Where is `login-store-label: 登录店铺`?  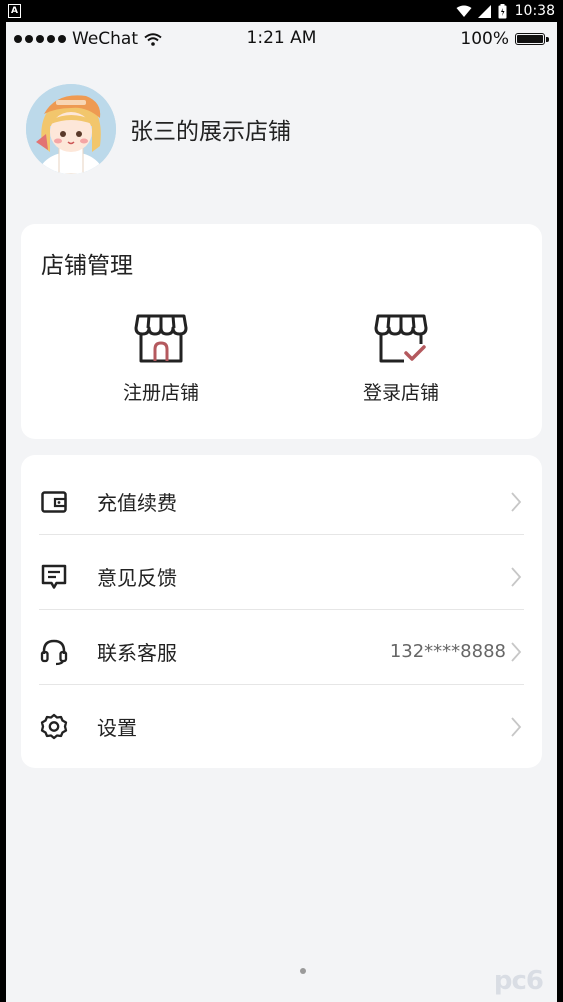
login-store-label: 登录店铺 is located at coordinates (400, 393).